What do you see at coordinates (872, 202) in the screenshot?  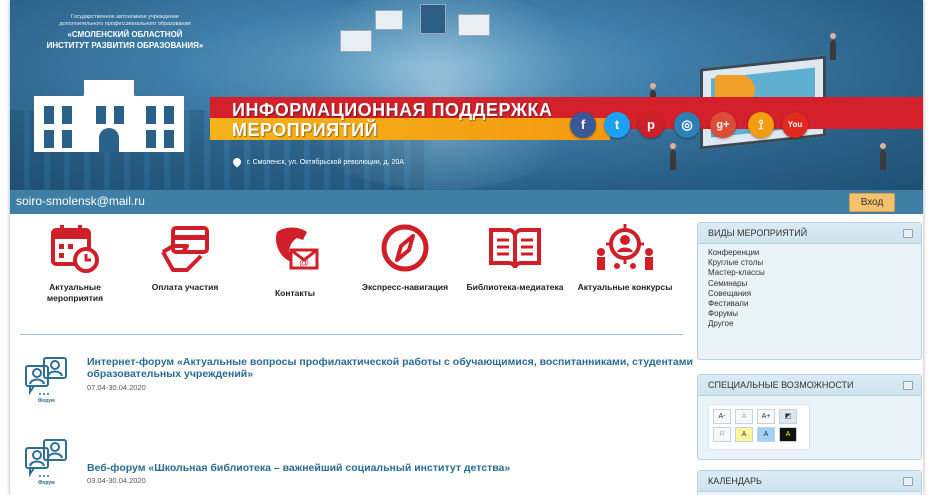 I see `login-button: Вход` at bounding box center [872, 202].